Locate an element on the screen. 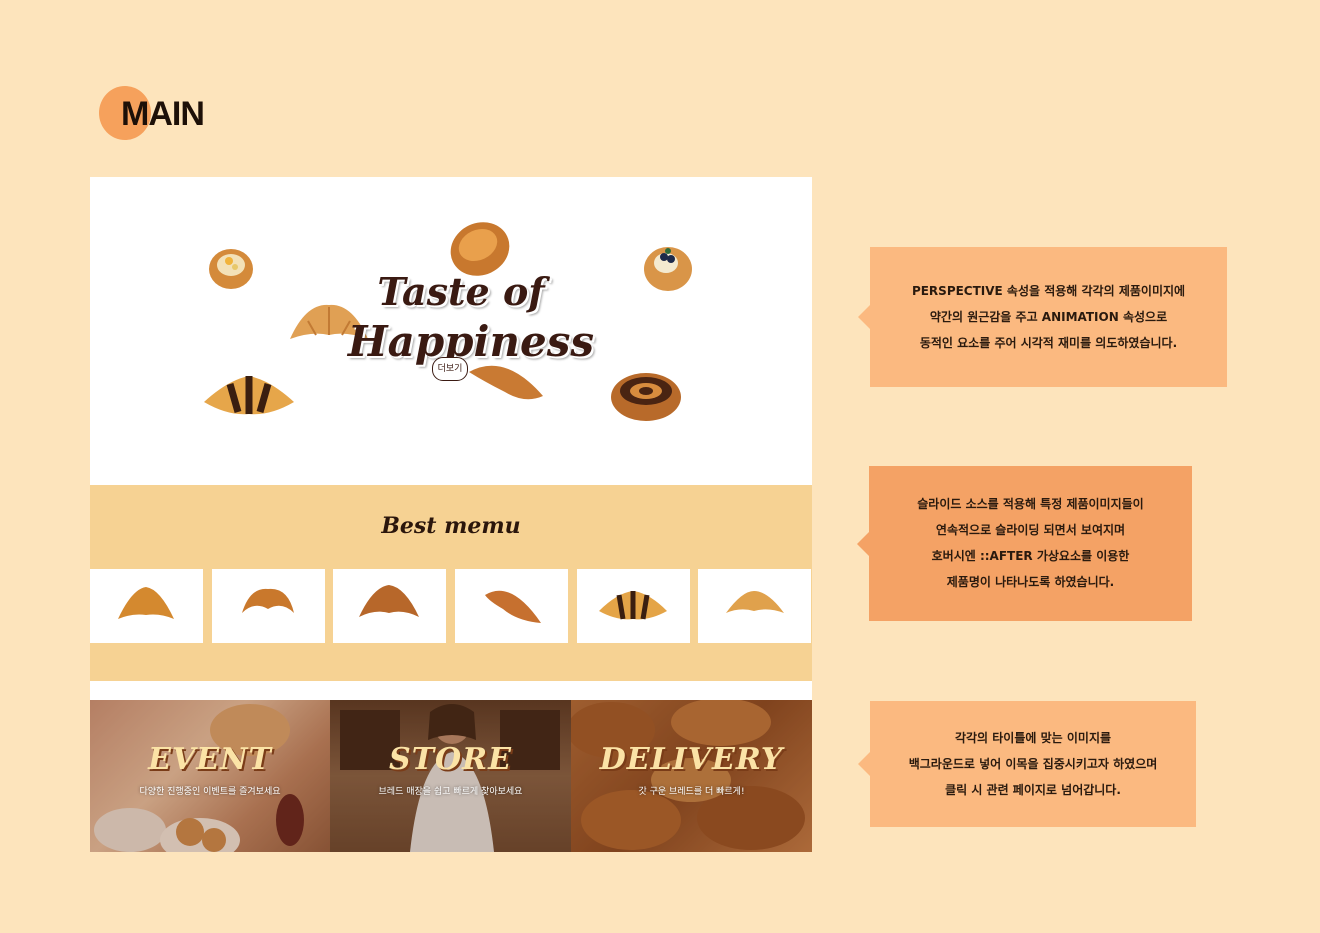  note-line: 연속적으로 슬라이딩 되면서 보여지며 is located at coordinates (1030, 530).